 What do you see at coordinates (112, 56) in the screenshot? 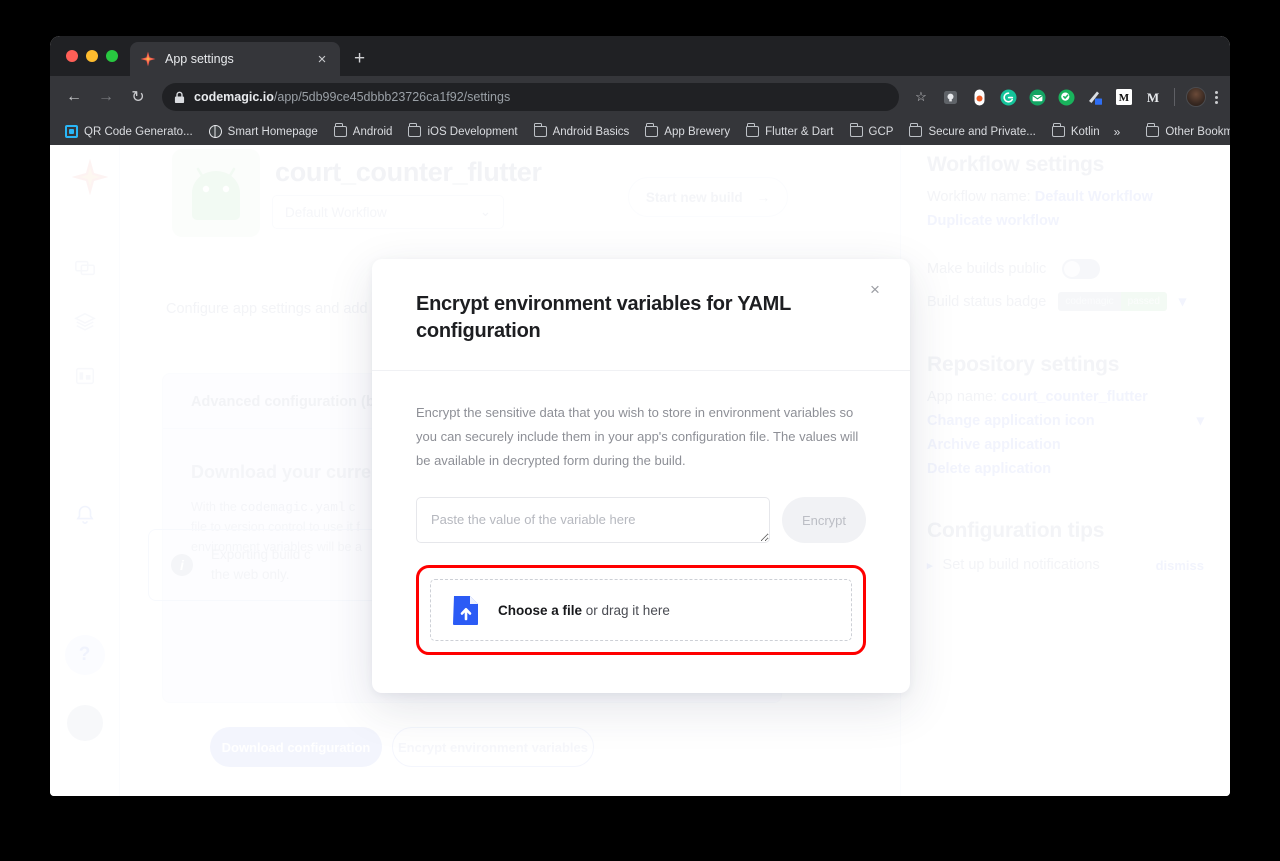
I see `maximize-window-button` at bounding box center [112, 56].